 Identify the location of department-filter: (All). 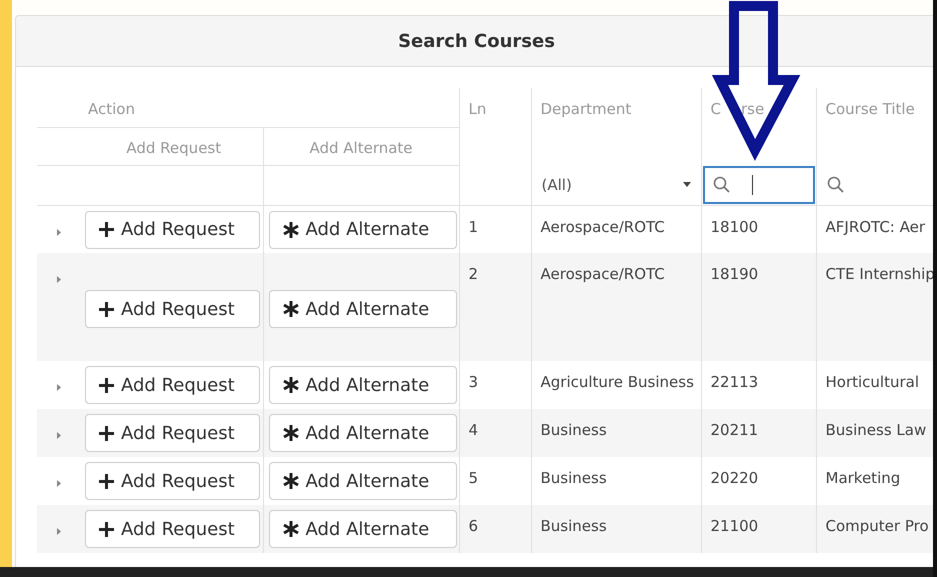
(616, 185).